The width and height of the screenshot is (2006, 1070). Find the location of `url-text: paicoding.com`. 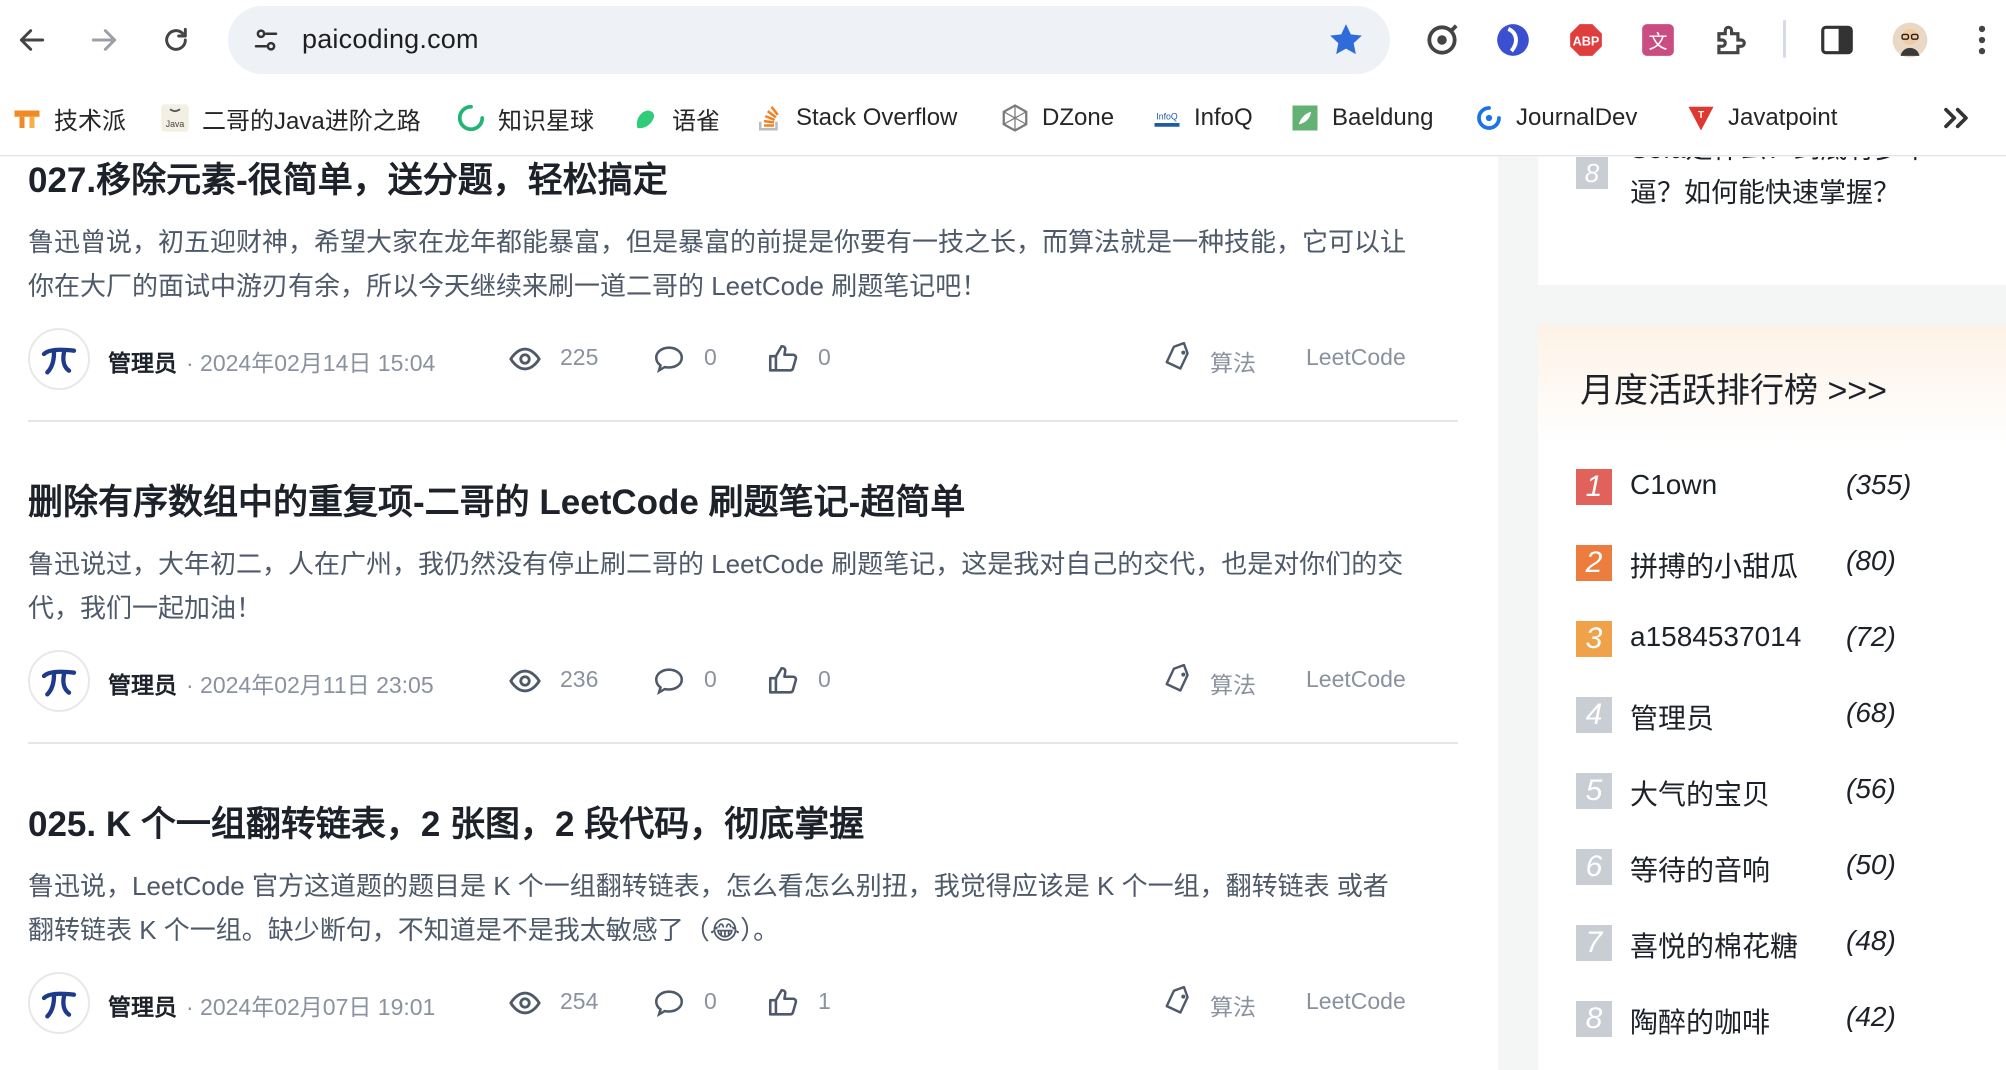

url-text: paicoding.com is located at coordinates (390, 39).